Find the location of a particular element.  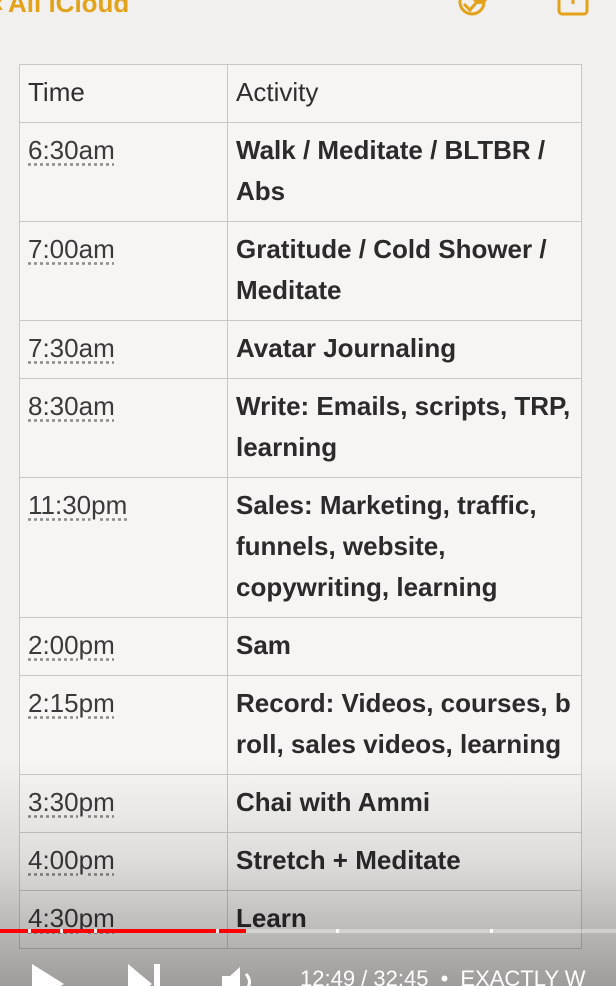

time-value: 2:00pm is located at coordinates (71, 645).